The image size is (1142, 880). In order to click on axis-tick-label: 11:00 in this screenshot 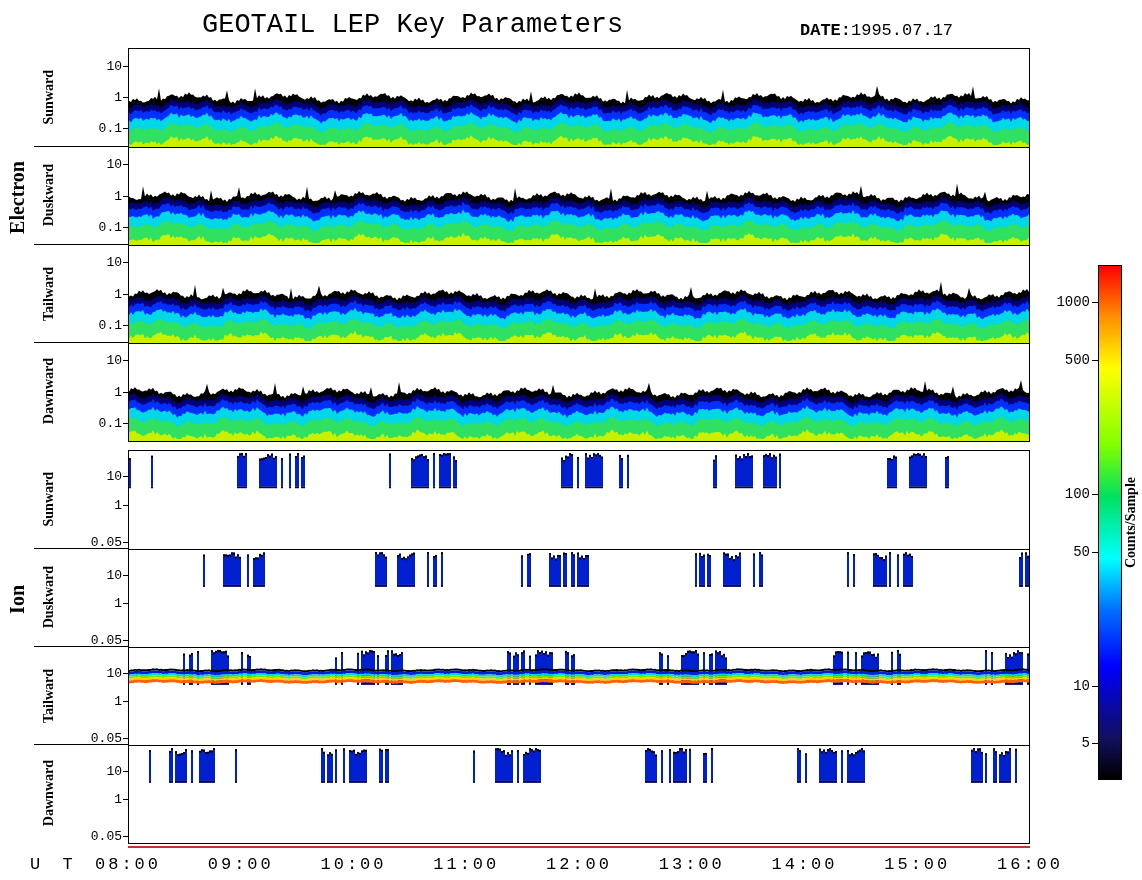, I will do `click(466, 864)`.